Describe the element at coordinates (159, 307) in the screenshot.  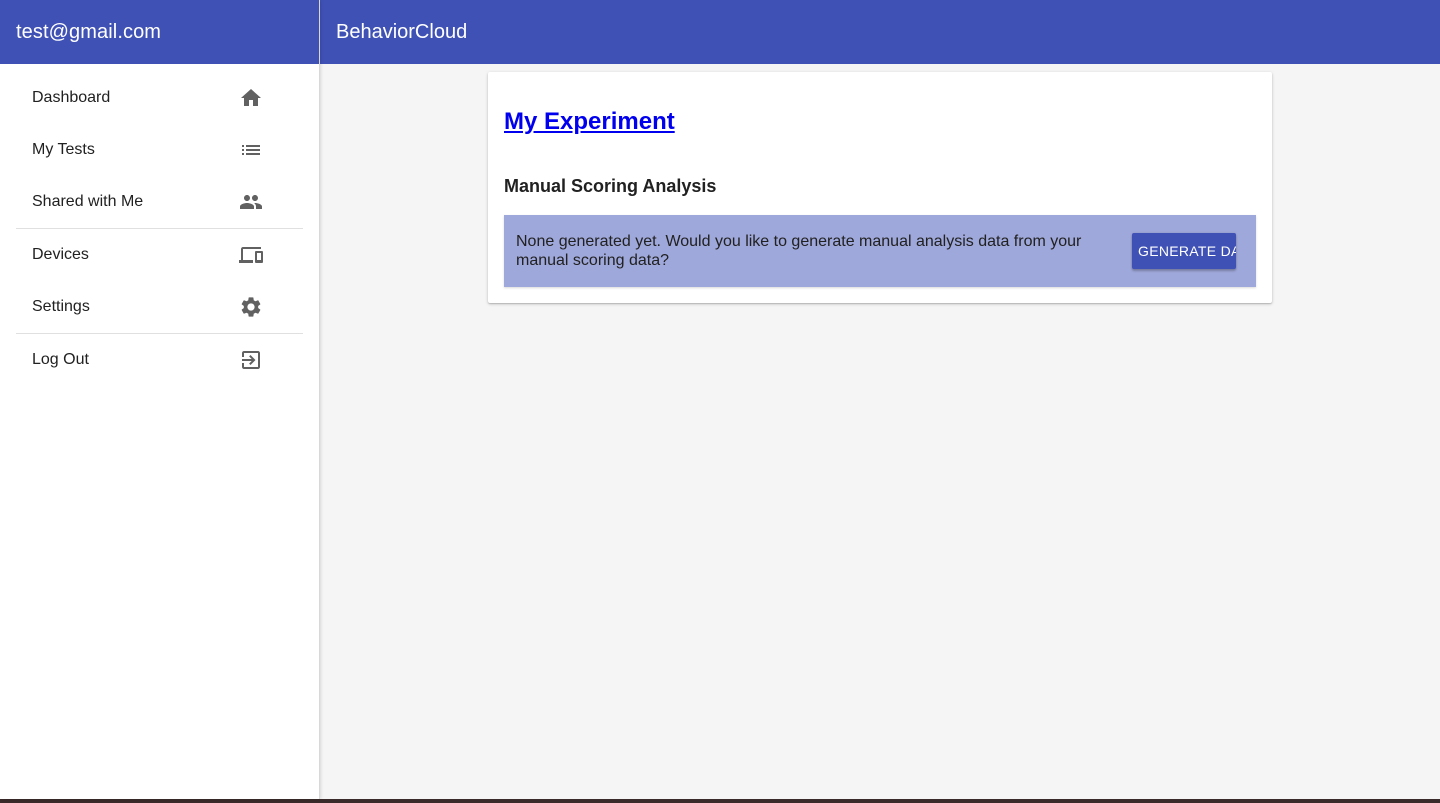
I see `sidebar-item-settings: Settings` at that location.